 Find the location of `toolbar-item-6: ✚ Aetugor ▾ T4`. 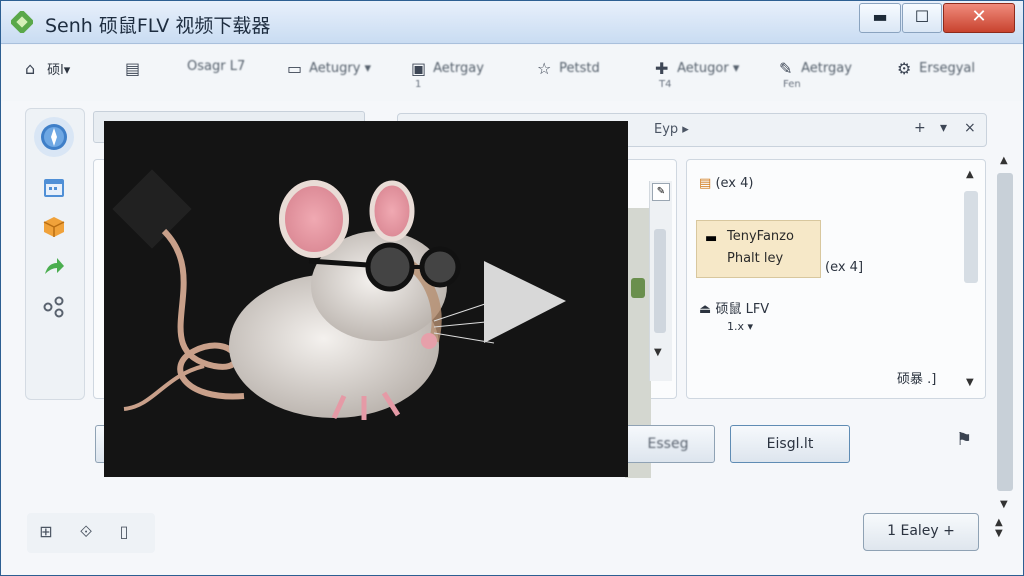

toolbar-item-6: ✚ Aetugor ▾ T4 is located at coordinates (697, 76).